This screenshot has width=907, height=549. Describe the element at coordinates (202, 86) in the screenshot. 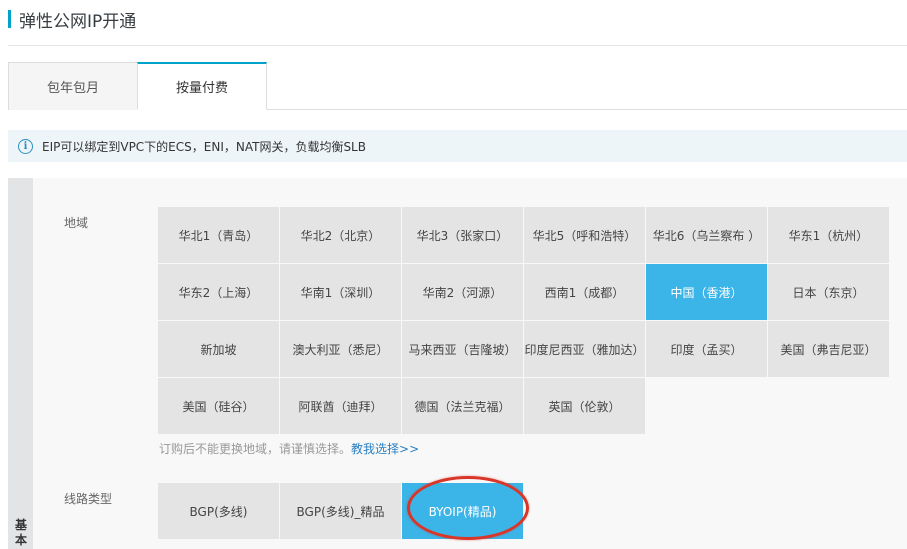

I see `tab-pay-as-you-go: 按量付费` at that location.